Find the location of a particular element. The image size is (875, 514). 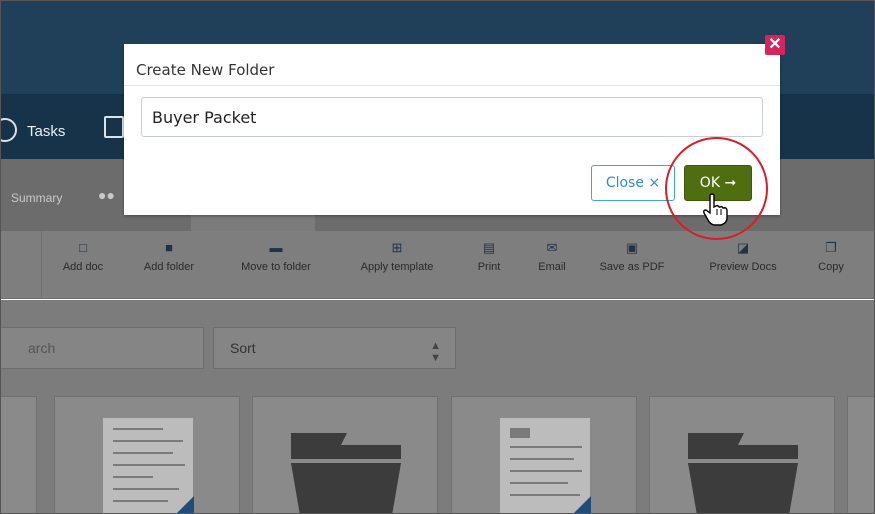

email-button: ✉ Email is located at coordinates (552, 256).